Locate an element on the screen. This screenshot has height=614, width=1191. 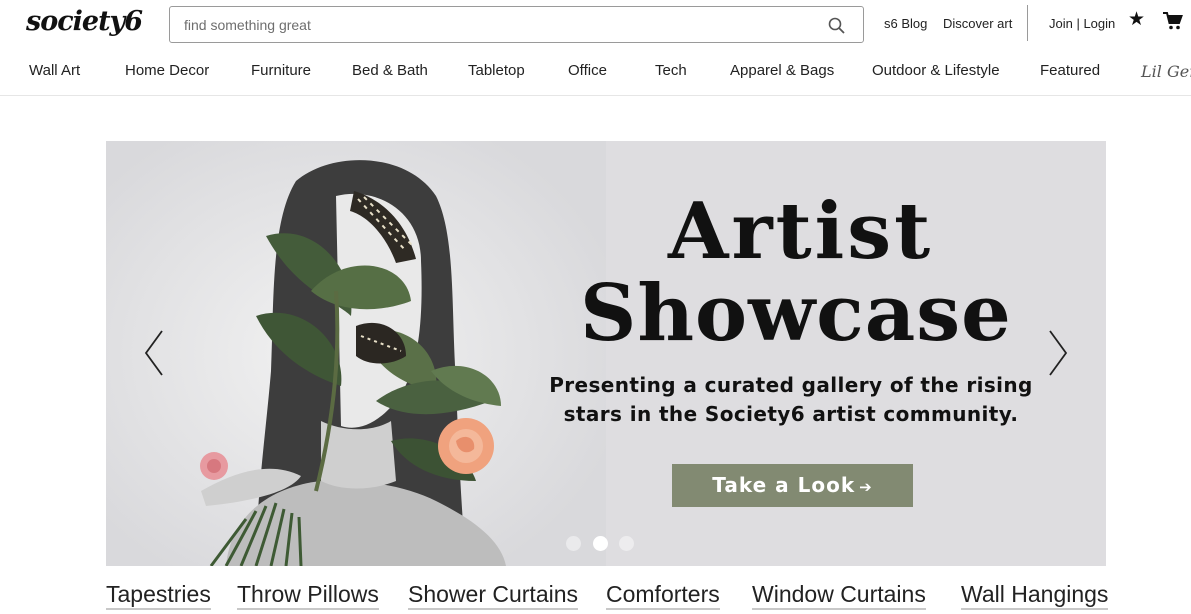
carousel-prev-arrow-icon is located at coordinates (154, 353).